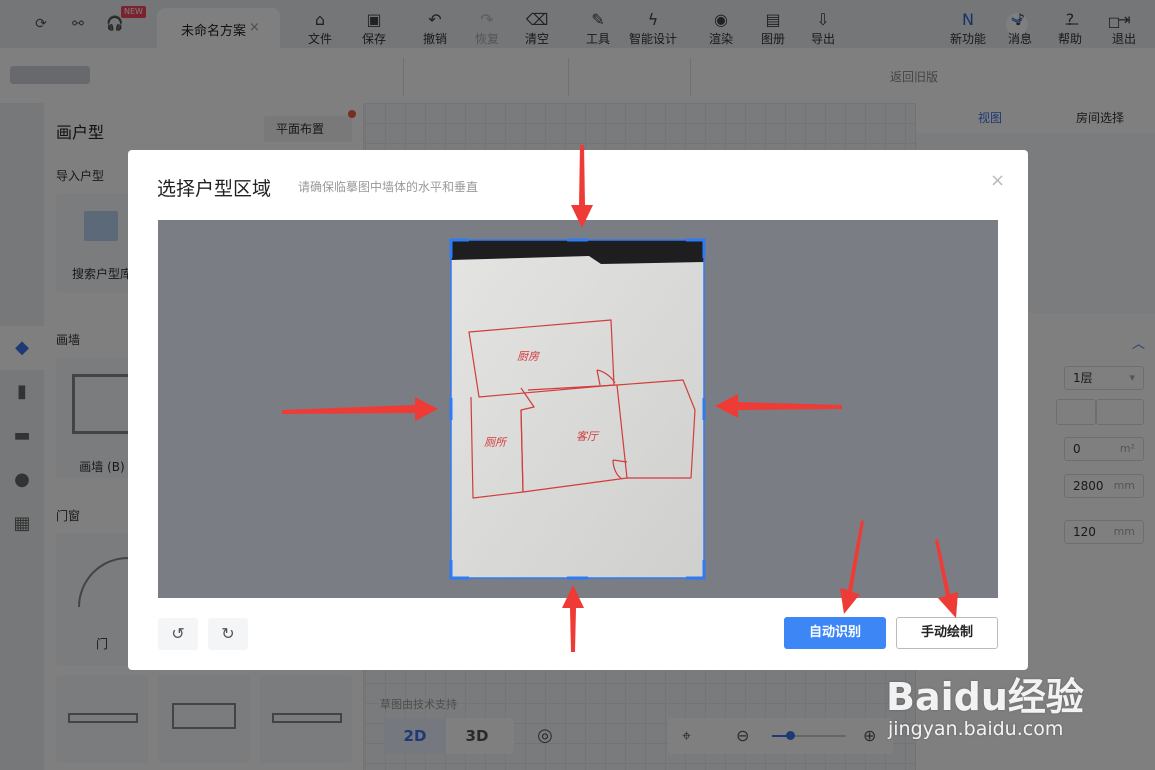  I want to click on rotate-right-icon: ↻, so click(228, 634).